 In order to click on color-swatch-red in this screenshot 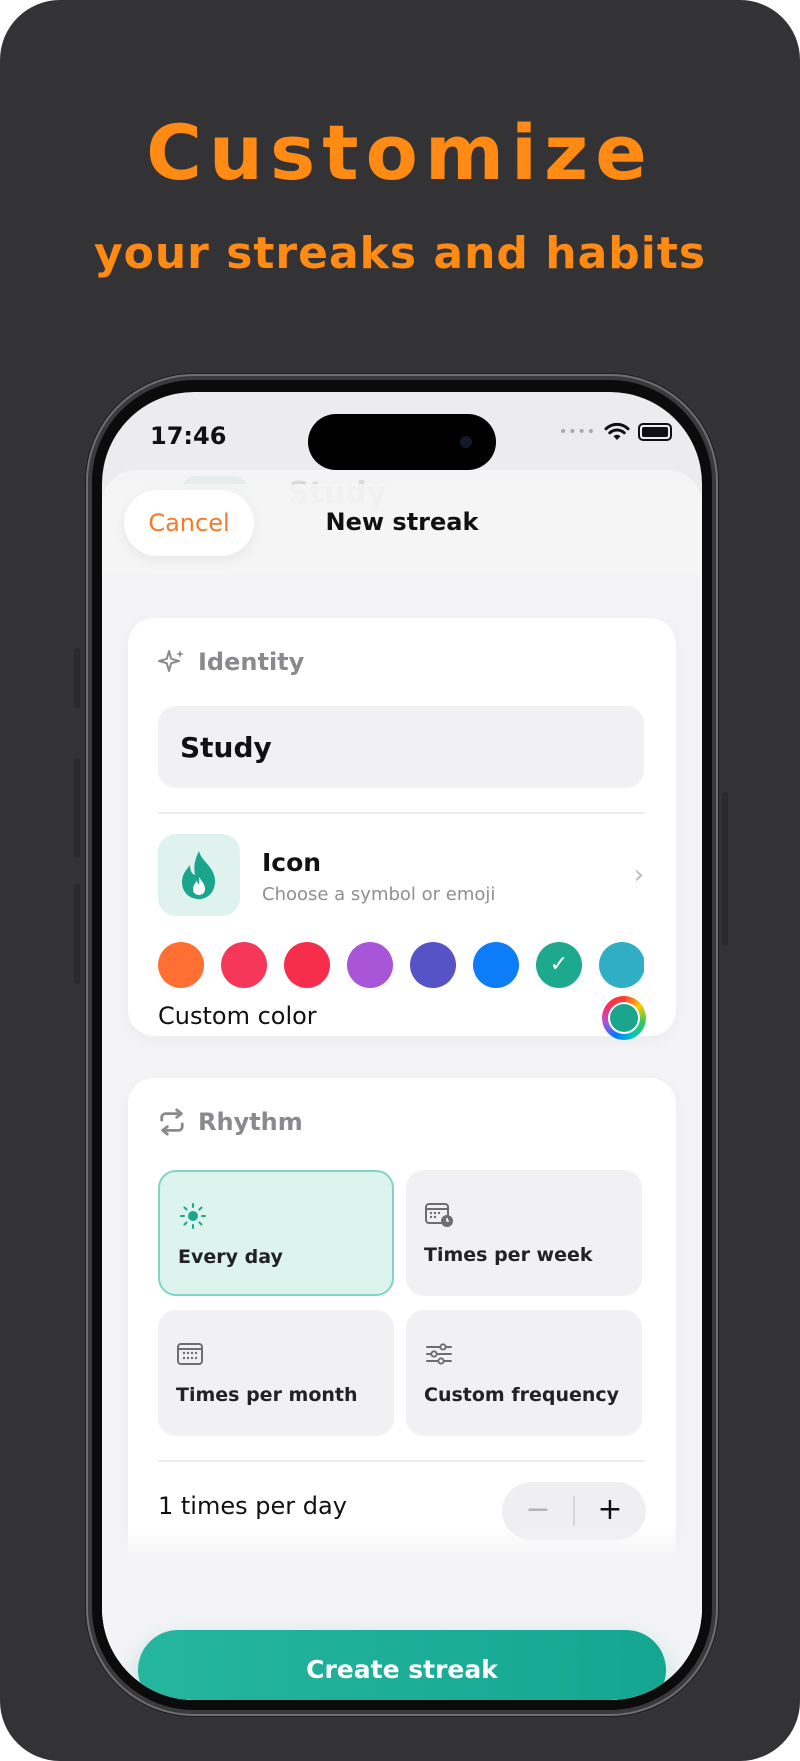, I will do `click(307, 965)`.